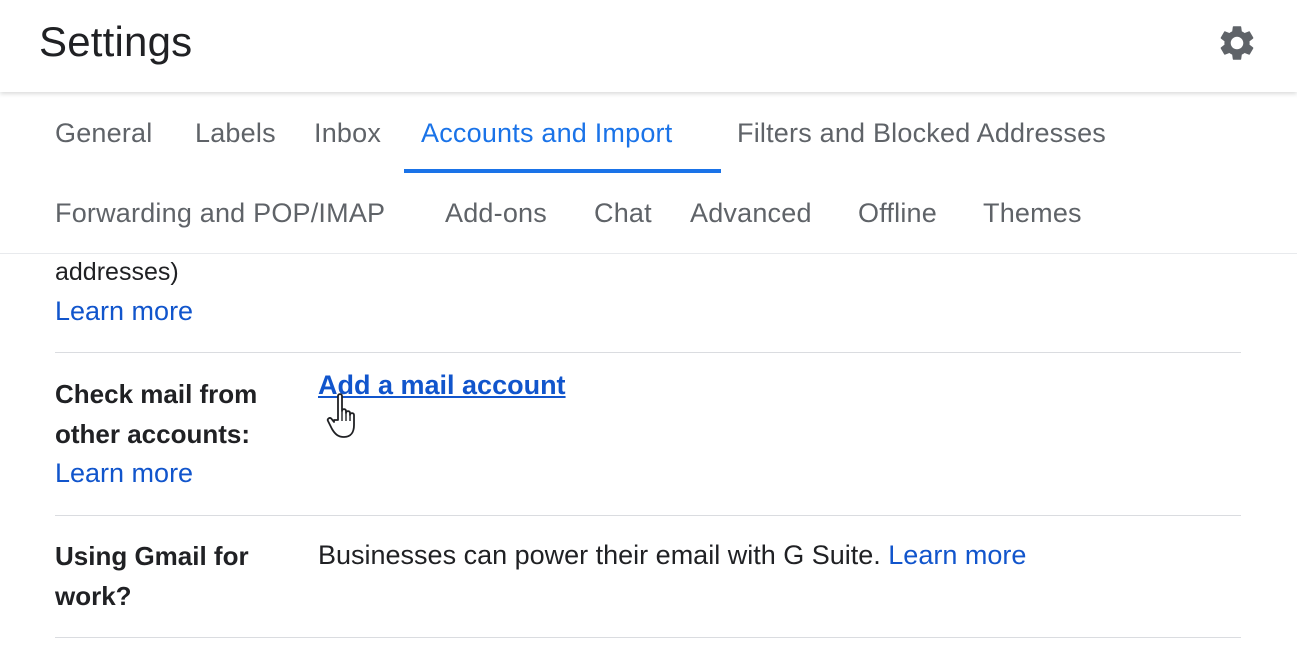  I want to click on previous-section-text: addresses), so click(117, 272).